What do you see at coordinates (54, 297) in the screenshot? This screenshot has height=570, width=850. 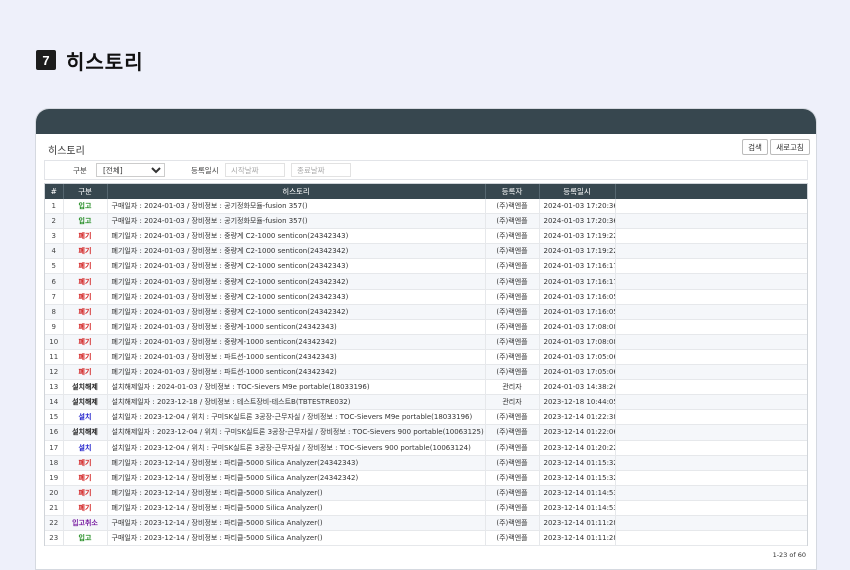 I see `row-number-cell: 7` at bounding box center [54, 297].